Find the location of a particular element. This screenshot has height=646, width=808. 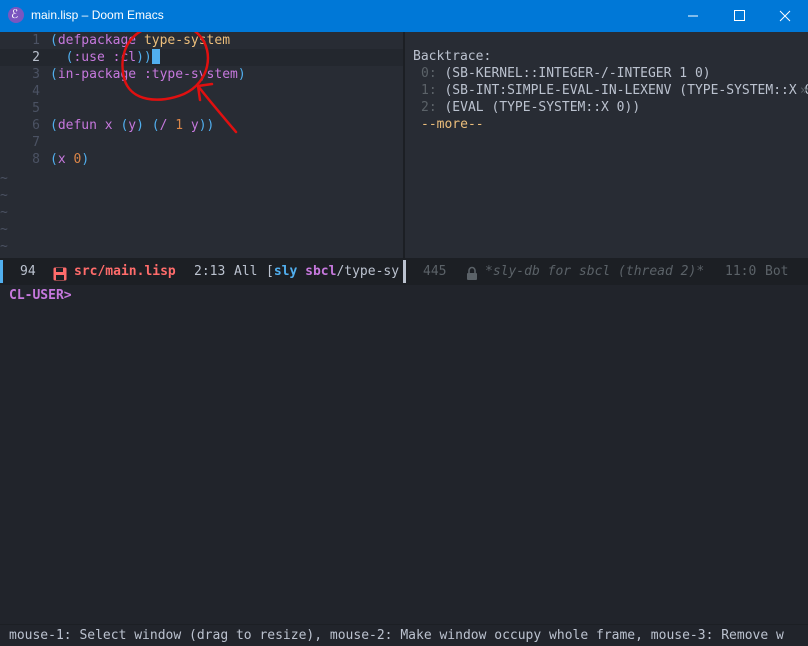

sly-connection-status: [sly sbcl/type-sy is located at coordinates (332, 271).